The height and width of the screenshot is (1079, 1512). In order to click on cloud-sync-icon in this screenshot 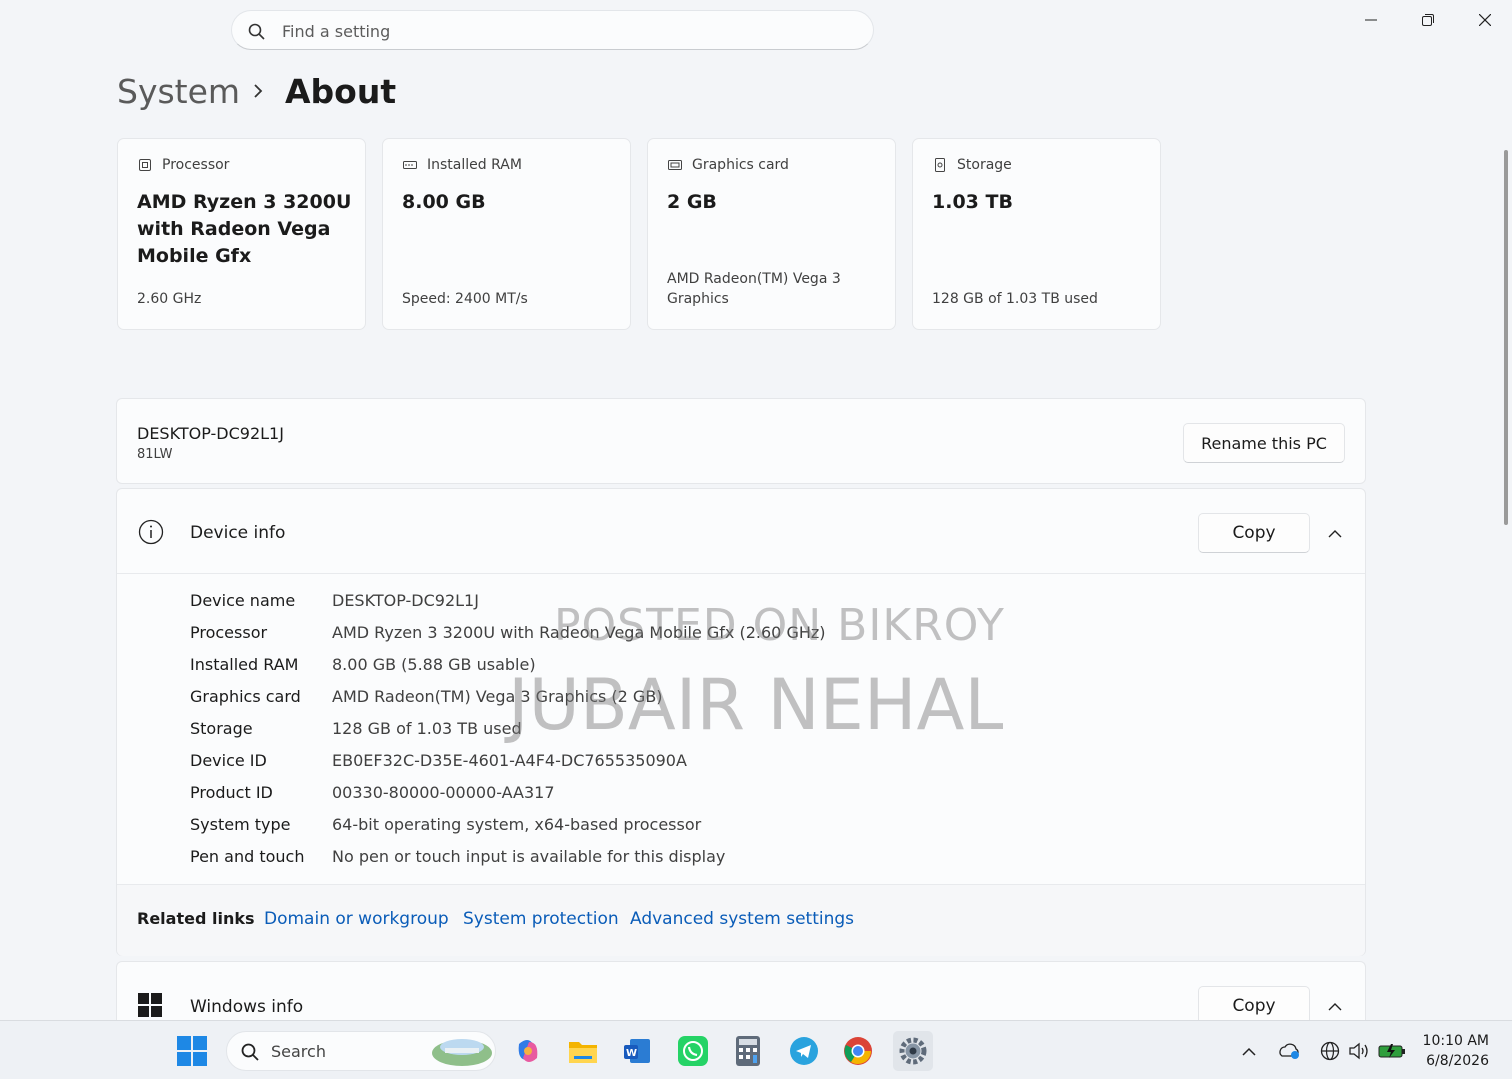, I will do `click(1289, 1051)`.